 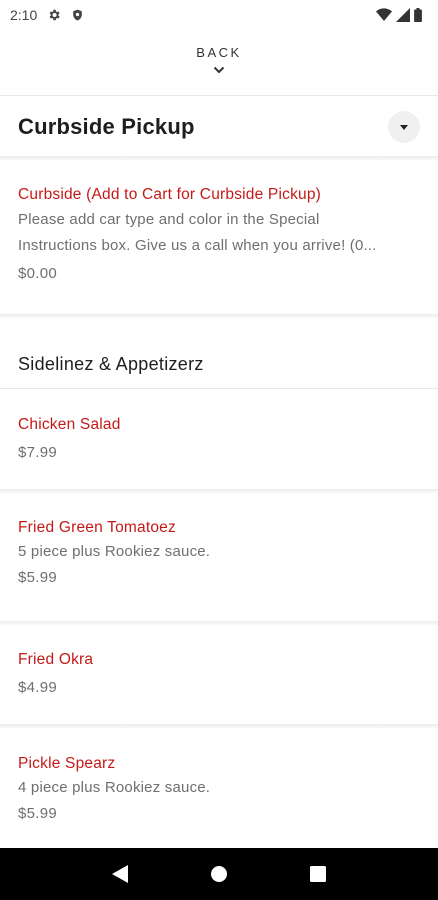 What do you see at coordinates (97, 527) in the screenshot?
I see `item-name: Fried Green Tomatoez` at bounding box center [97, 527].